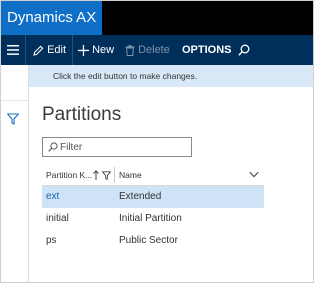 The width and height of the screenshot is (320, 283). I want to click on delete-button-label: Delete, so click(154, 50).